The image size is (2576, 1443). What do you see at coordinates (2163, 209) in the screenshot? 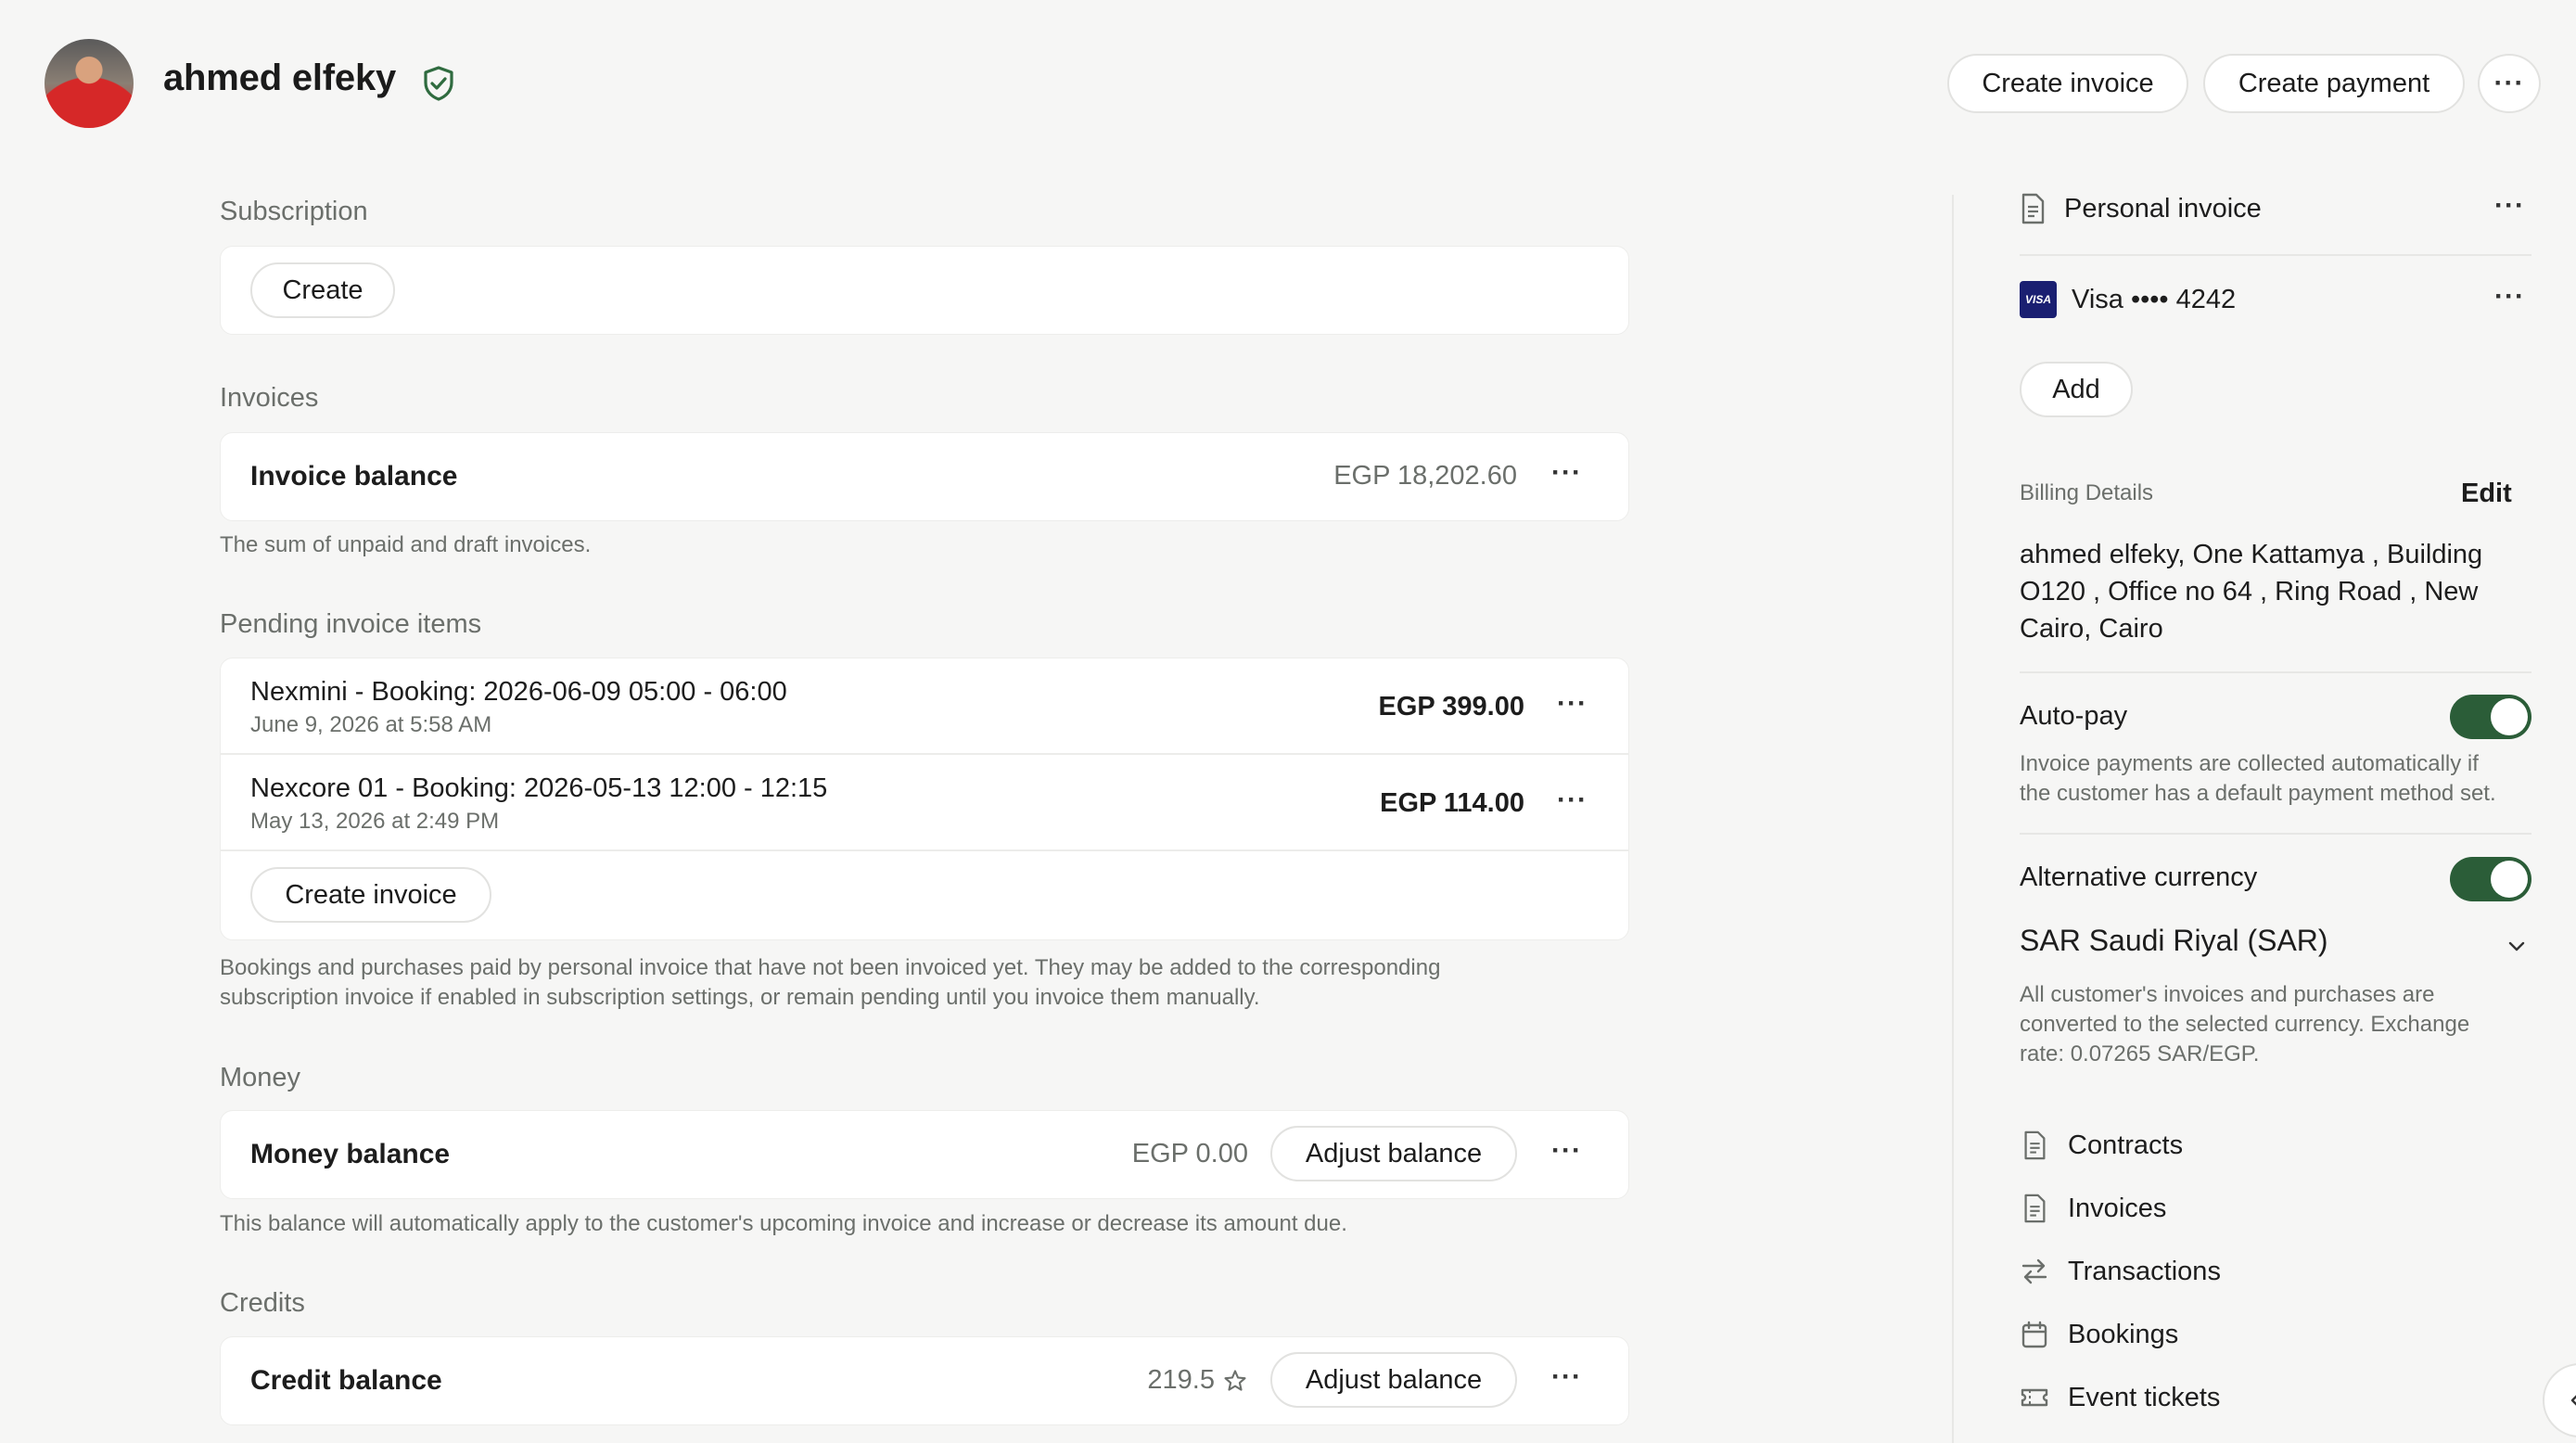
I see `payment-method-personal-invoice: Personal invoice` at bounding box center [2163, 209].